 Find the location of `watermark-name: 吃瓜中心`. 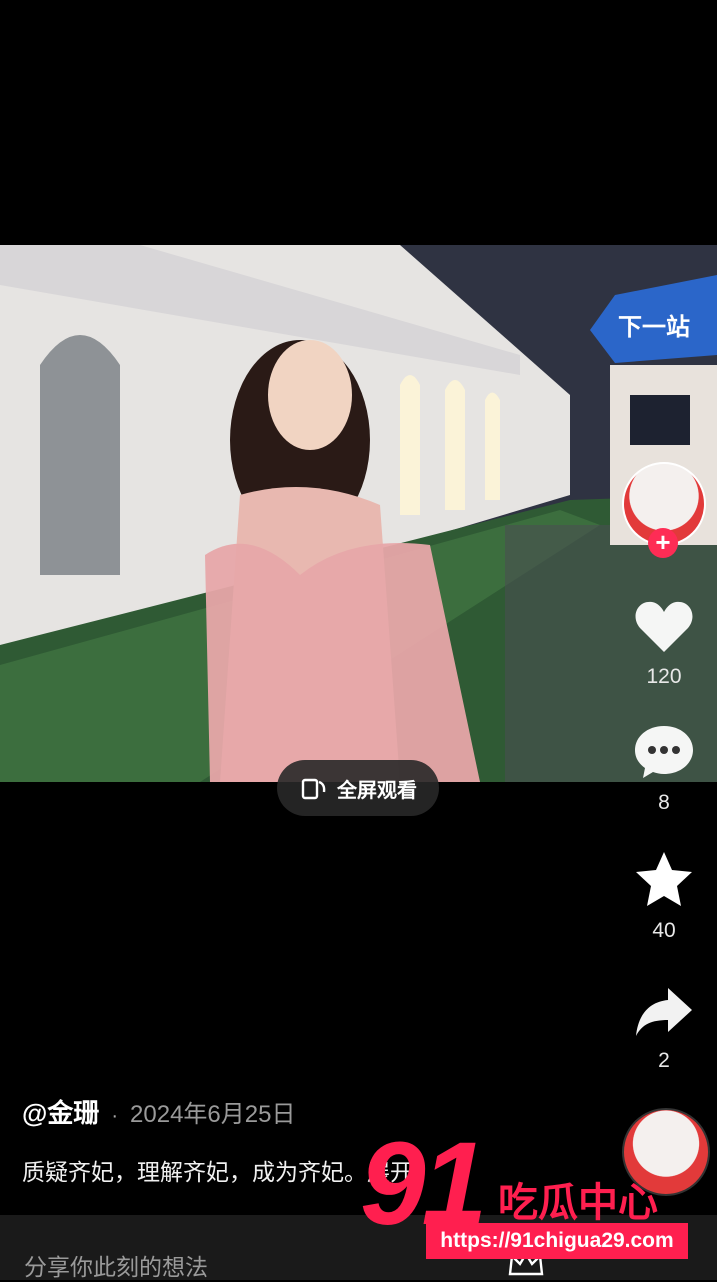

watermark-name: 吃瓜中心 is located at coordinates (578, 1203).